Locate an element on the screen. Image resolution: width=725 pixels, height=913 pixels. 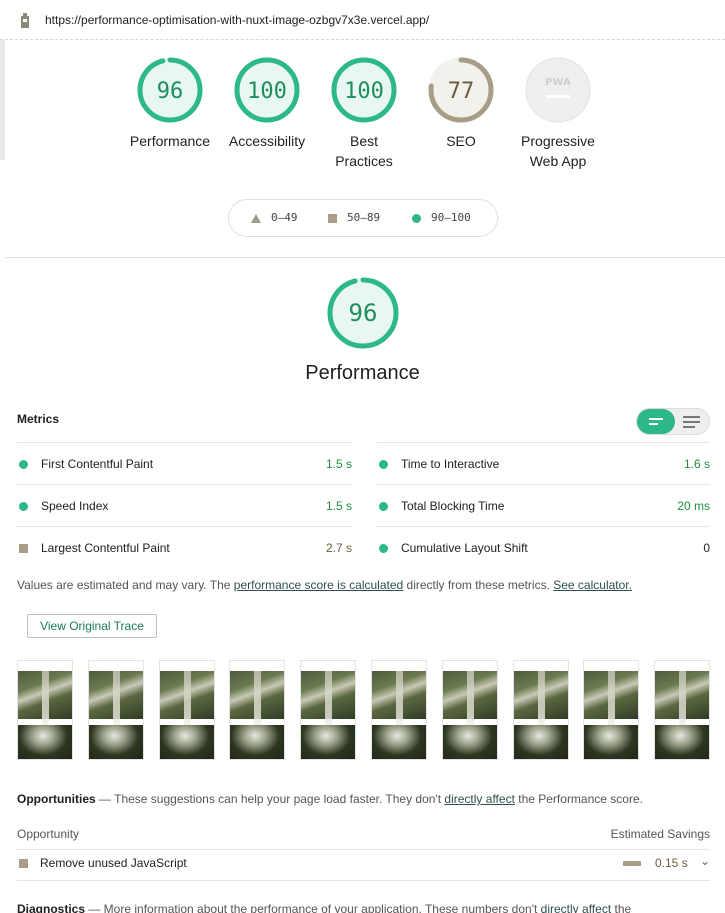
view-original-trace-button: View Original Trace is located at coordinates (92, 626).